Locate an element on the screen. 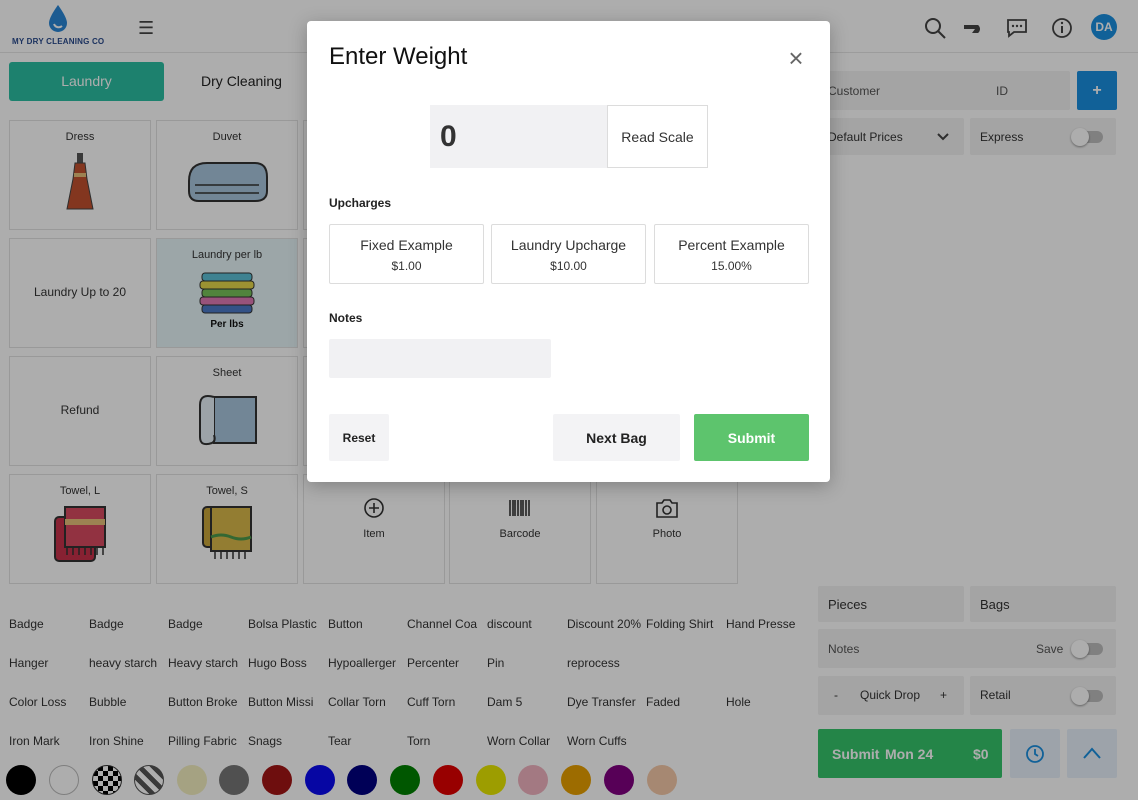 The image size is (1138, 800). upcharge-value: 15.00% is located at coordinates (731, 266).